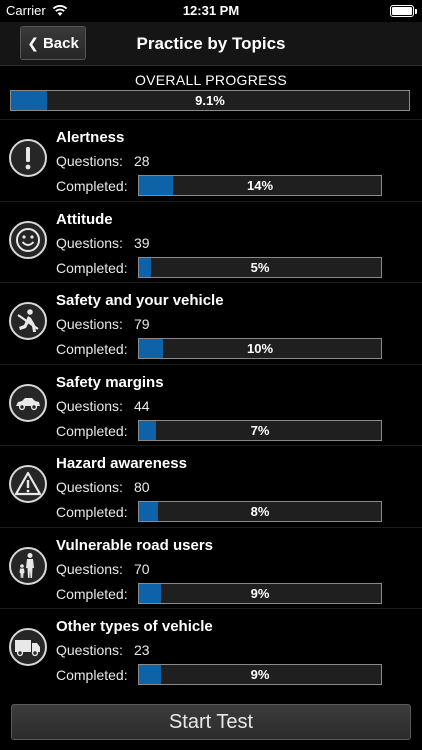 The width and height of the screenshot is (422, 750). I want to click on overall-progress-bar: 9.1%, so click(210, 100).